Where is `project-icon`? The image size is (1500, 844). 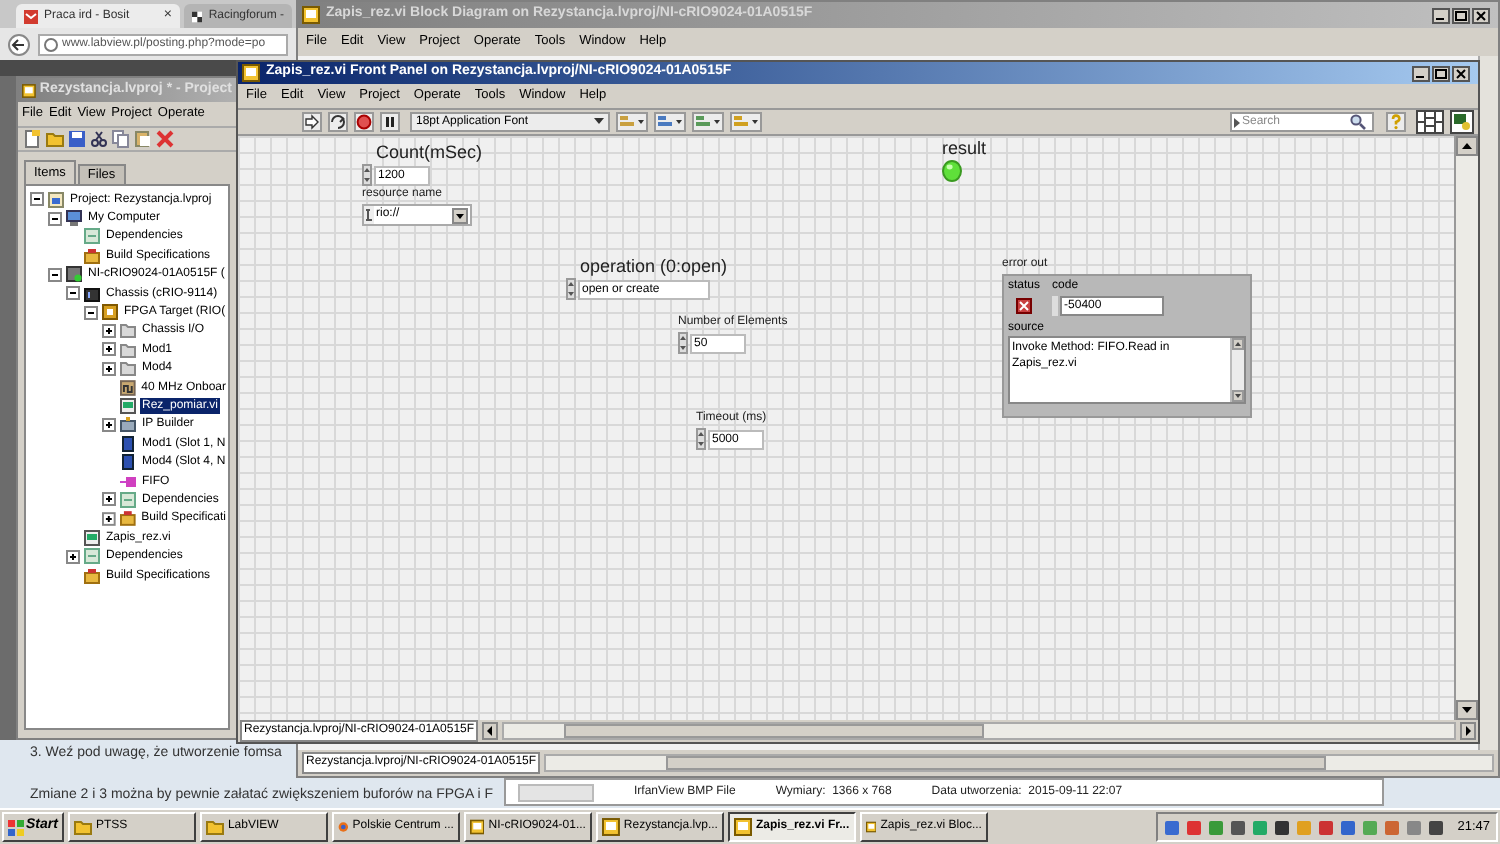 project-icon is located at coordinates (56, 199).